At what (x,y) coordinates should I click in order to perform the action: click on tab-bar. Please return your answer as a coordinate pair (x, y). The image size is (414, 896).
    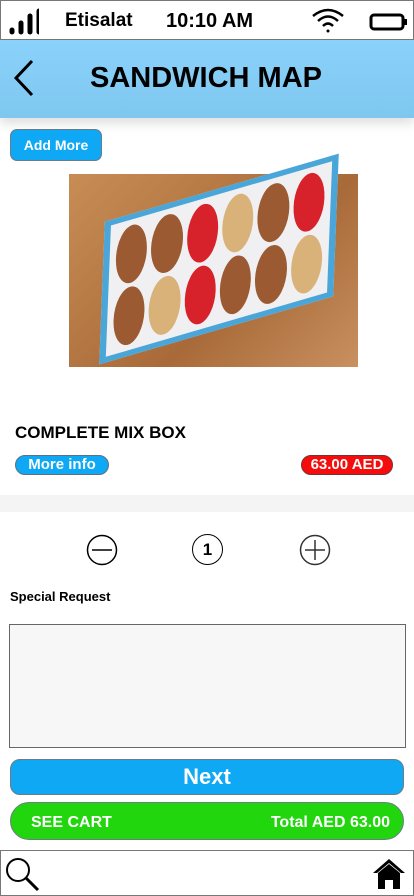
    Looking at the image, I should click on (207, 873).